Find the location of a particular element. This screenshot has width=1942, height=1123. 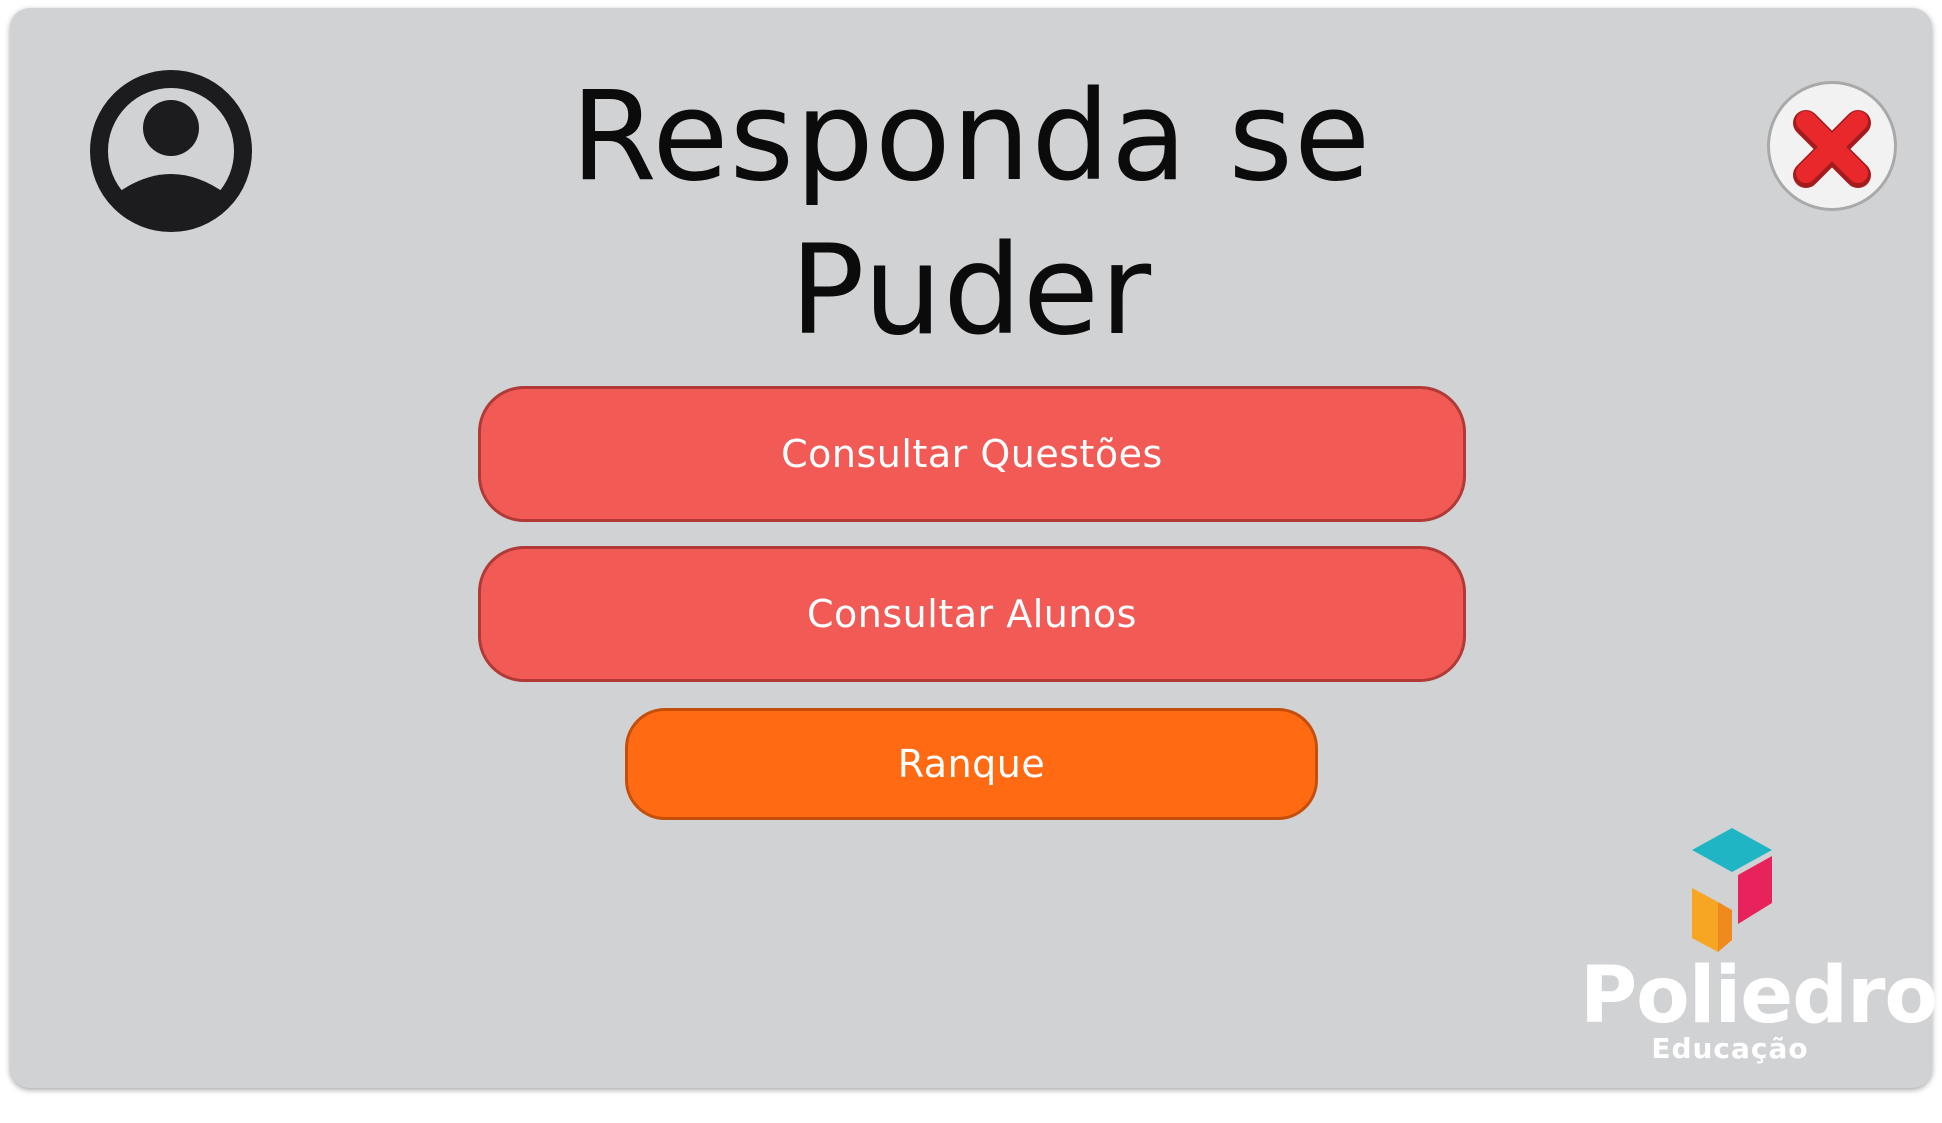

title-line-1: Responda se is located at coordinates (971, 137).